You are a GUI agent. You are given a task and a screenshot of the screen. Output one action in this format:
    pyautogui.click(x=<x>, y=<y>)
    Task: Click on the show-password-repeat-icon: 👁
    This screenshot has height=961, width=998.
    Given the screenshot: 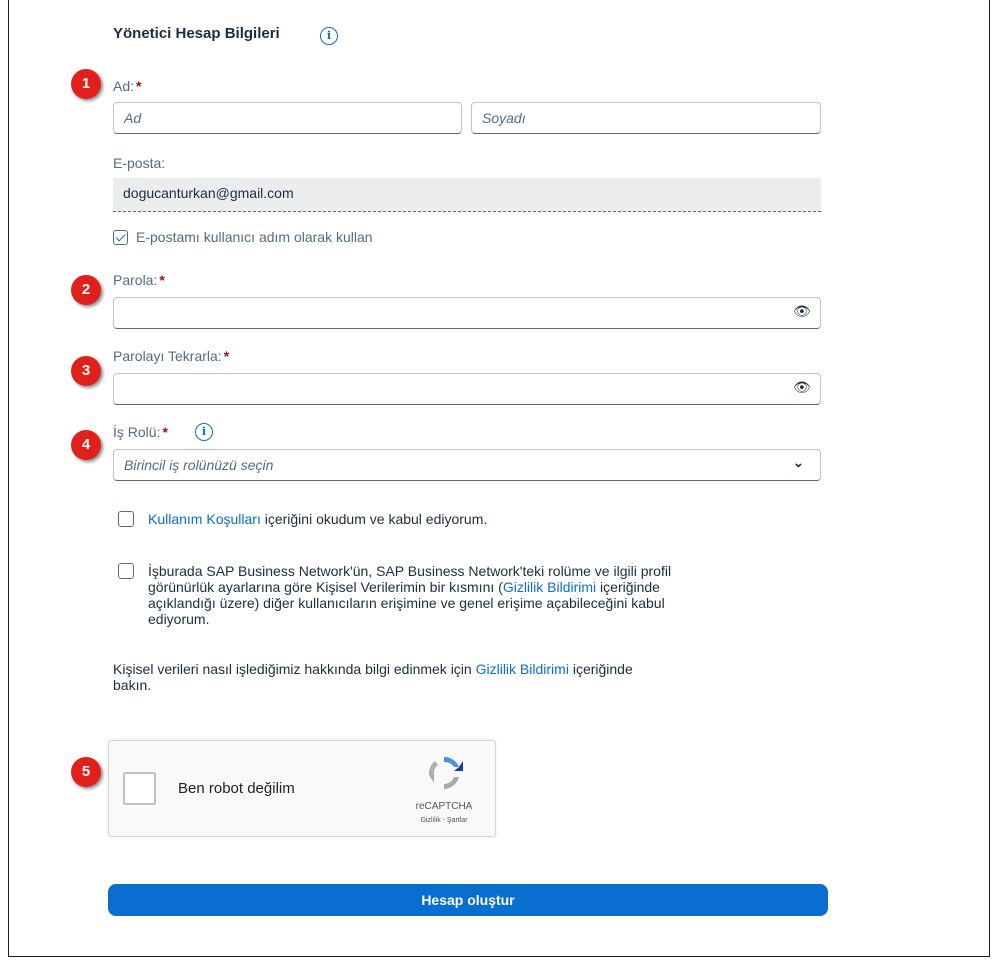 What is the action you would take?
    pyautogui.click(x=802, y=387)
    